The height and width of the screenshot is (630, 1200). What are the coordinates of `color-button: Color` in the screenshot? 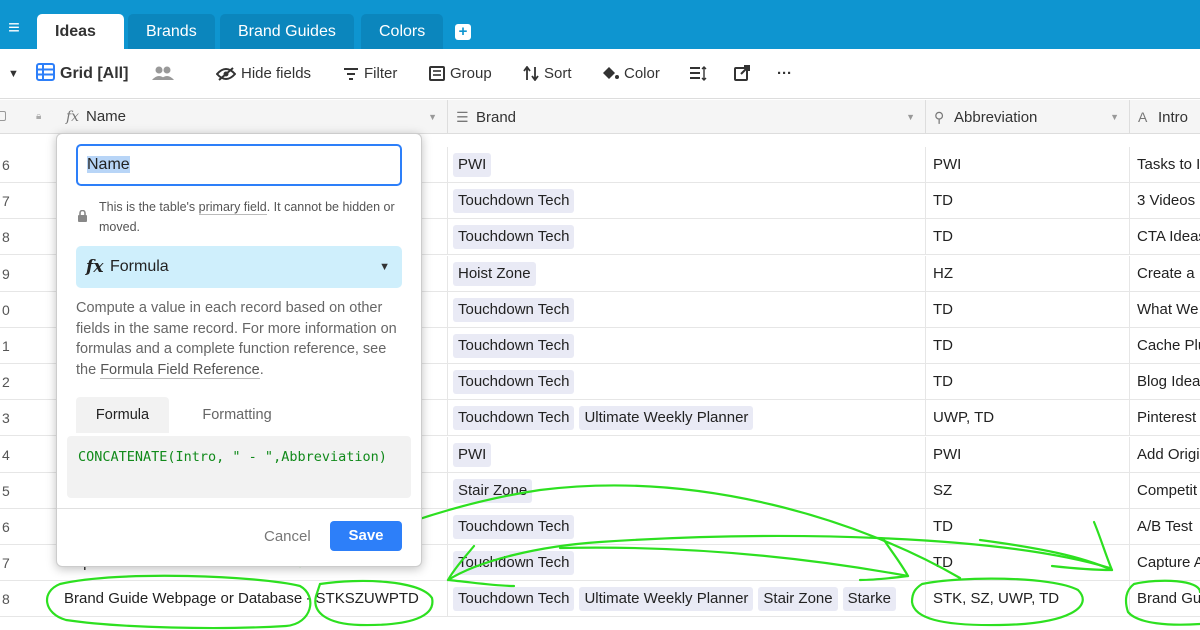 It's located at (630, 74).